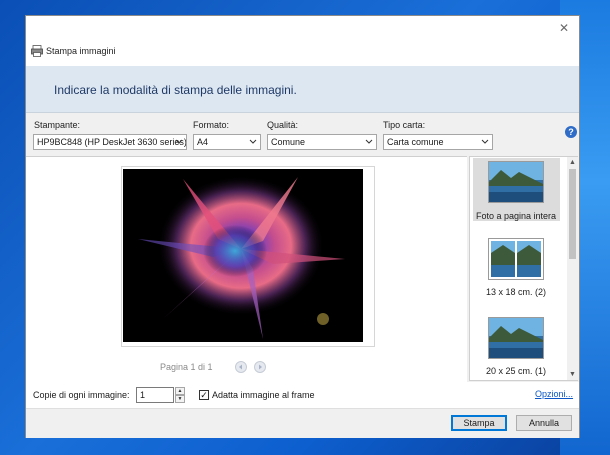 This screenshot has height=455, width=610. What do you see at coordinates (81, 395) in the screenshot?
I see `copies-label: Copie di ogni immagine:` at bounding box center [81, 395].